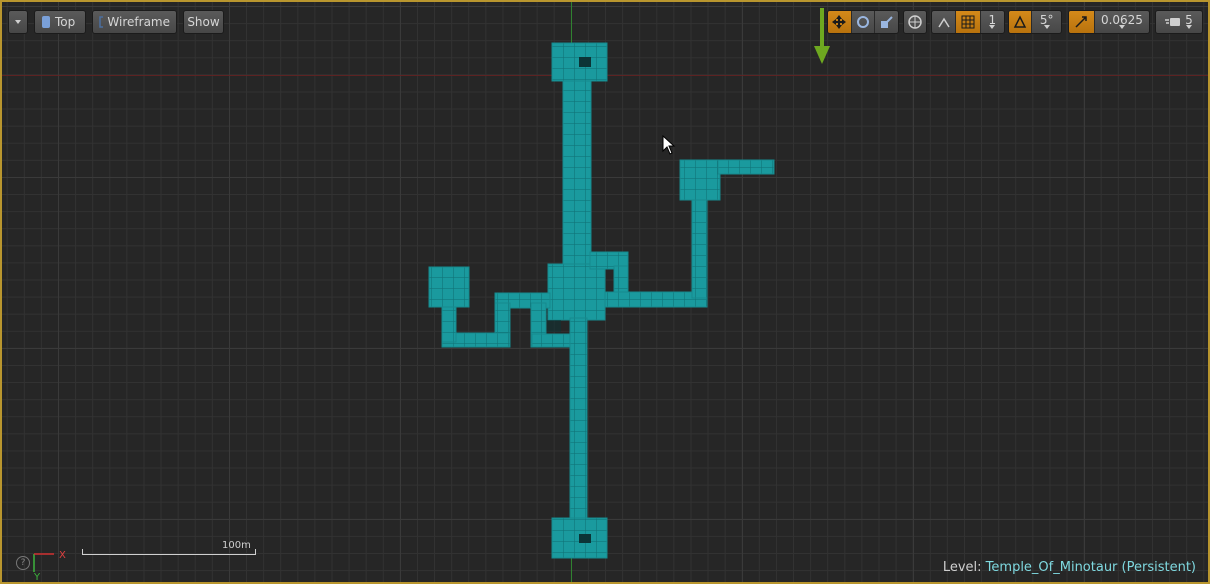 The image size is (1210, 584). I want to click on west-vertical-c, so click(449, 322).